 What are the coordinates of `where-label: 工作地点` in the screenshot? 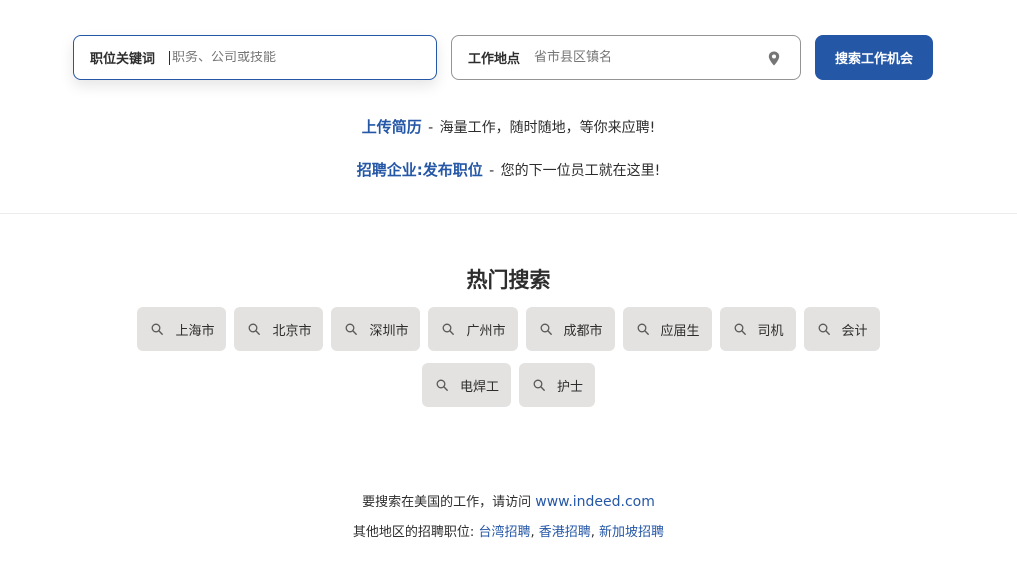 It's located at (494, 59).